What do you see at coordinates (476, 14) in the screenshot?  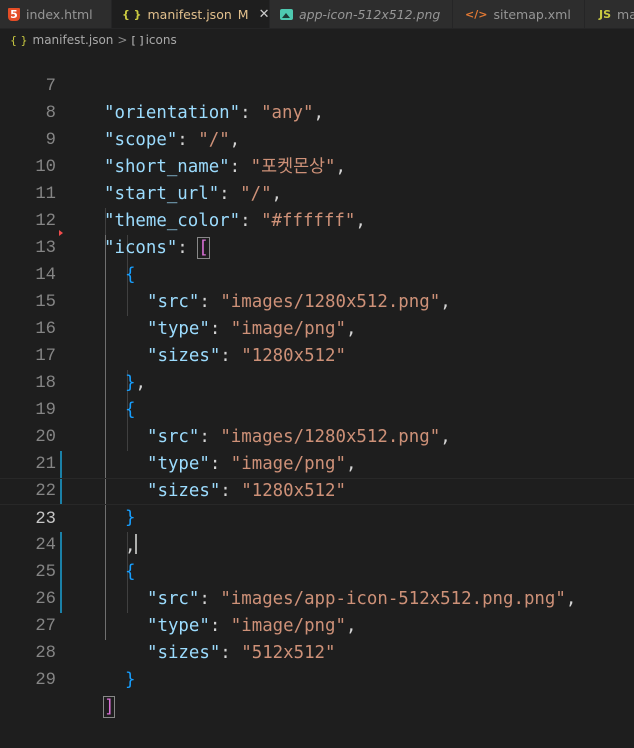 I see `xml-icon: </>` at bounding box center [476, 14].